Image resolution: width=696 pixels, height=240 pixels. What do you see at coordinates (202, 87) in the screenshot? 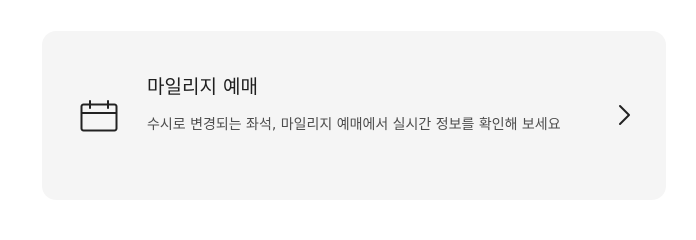
I see `card-title: 마일리지 예매` at bounding box center [202, 87].